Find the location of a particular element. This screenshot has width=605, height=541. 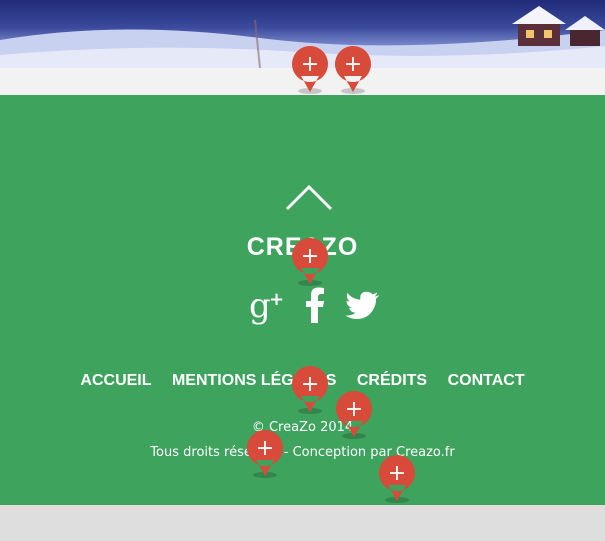

social-links: g + is located at coordinates (314, 305).